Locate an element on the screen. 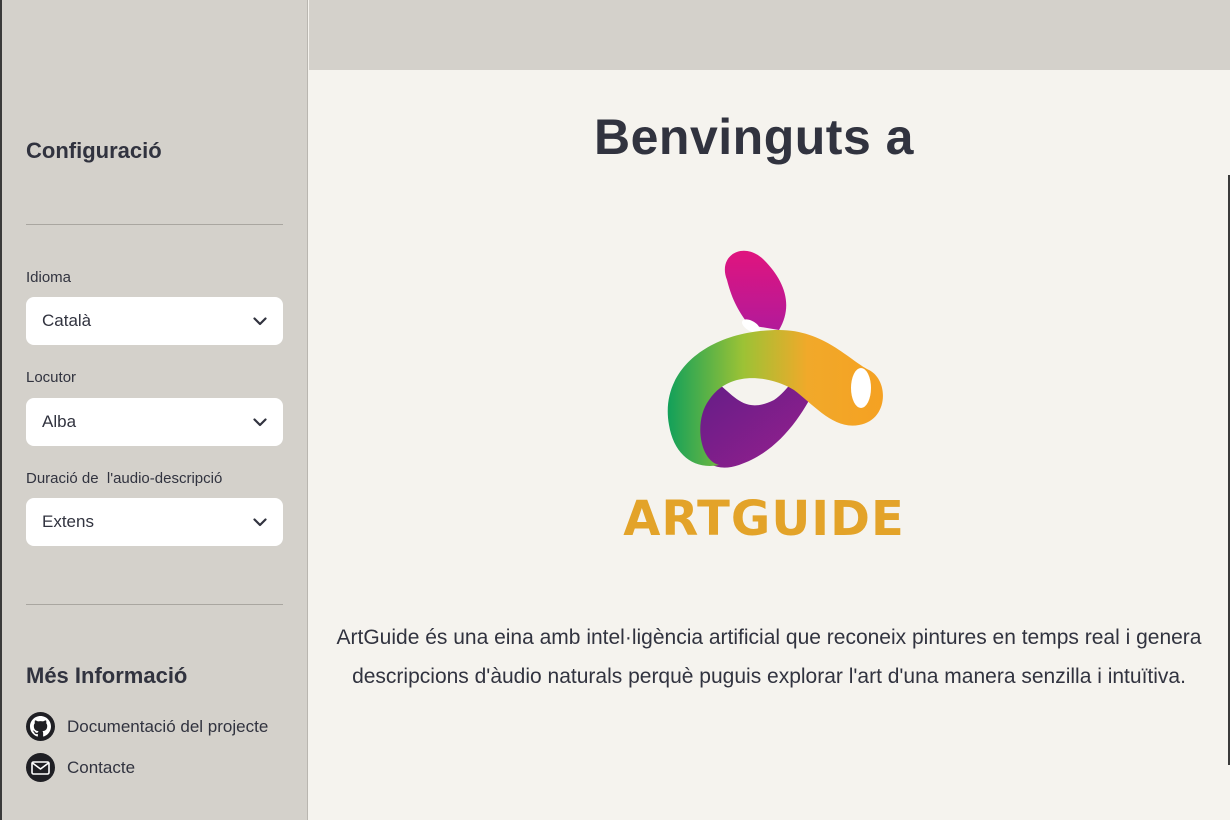  mail-icon is located at coordinates (40, 767).